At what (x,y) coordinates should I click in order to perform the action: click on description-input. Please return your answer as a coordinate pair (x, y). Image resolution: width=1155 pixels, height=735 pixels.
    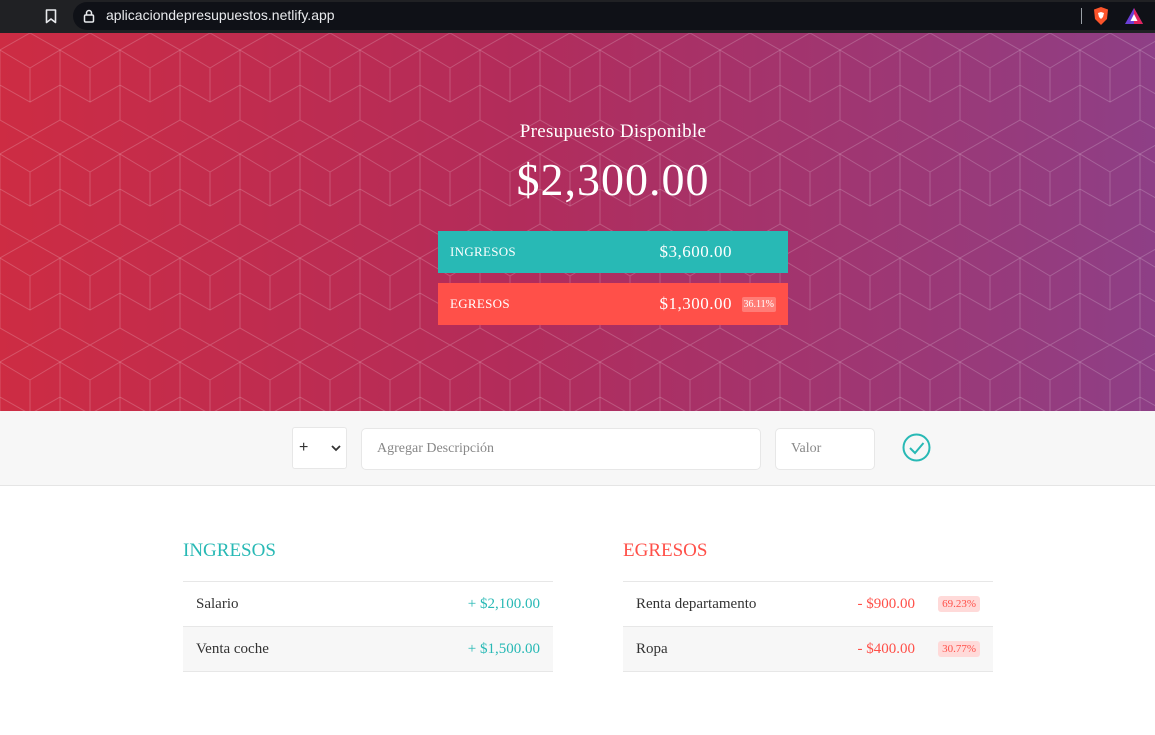
    Looking at the image, I should click on (561, 449).